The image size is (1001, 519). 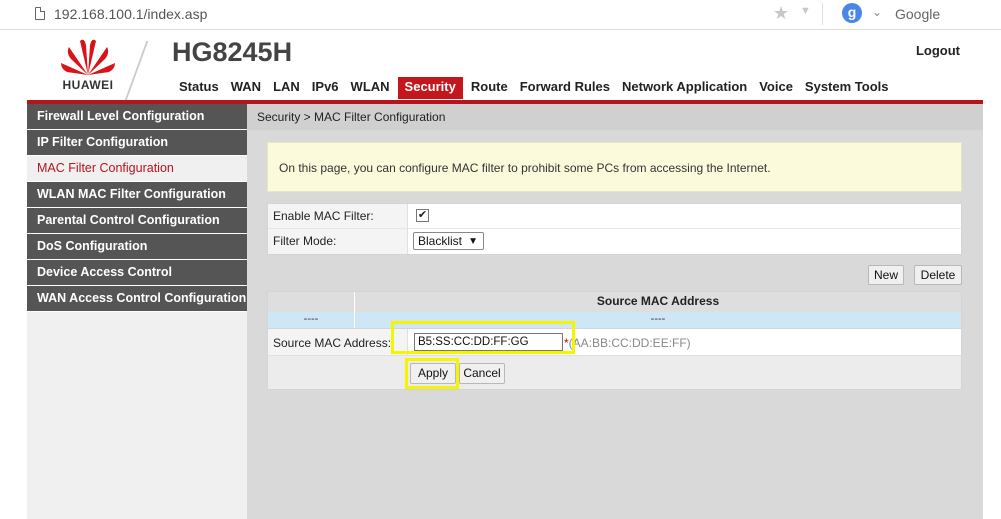 I want to click on enable-mac-filter-checkbox: ✔, so click(x=422, y=215).